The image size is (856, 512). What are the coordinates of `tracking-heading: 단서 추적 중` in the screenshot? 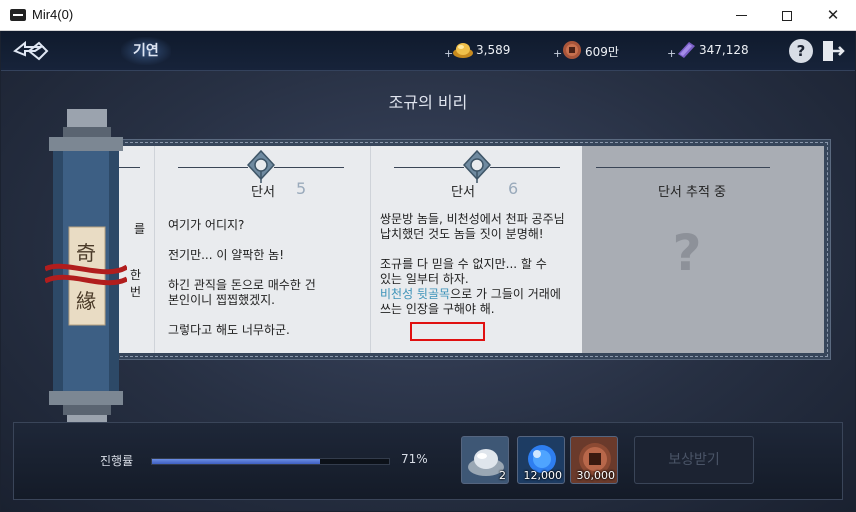 It's located at (692, 192).